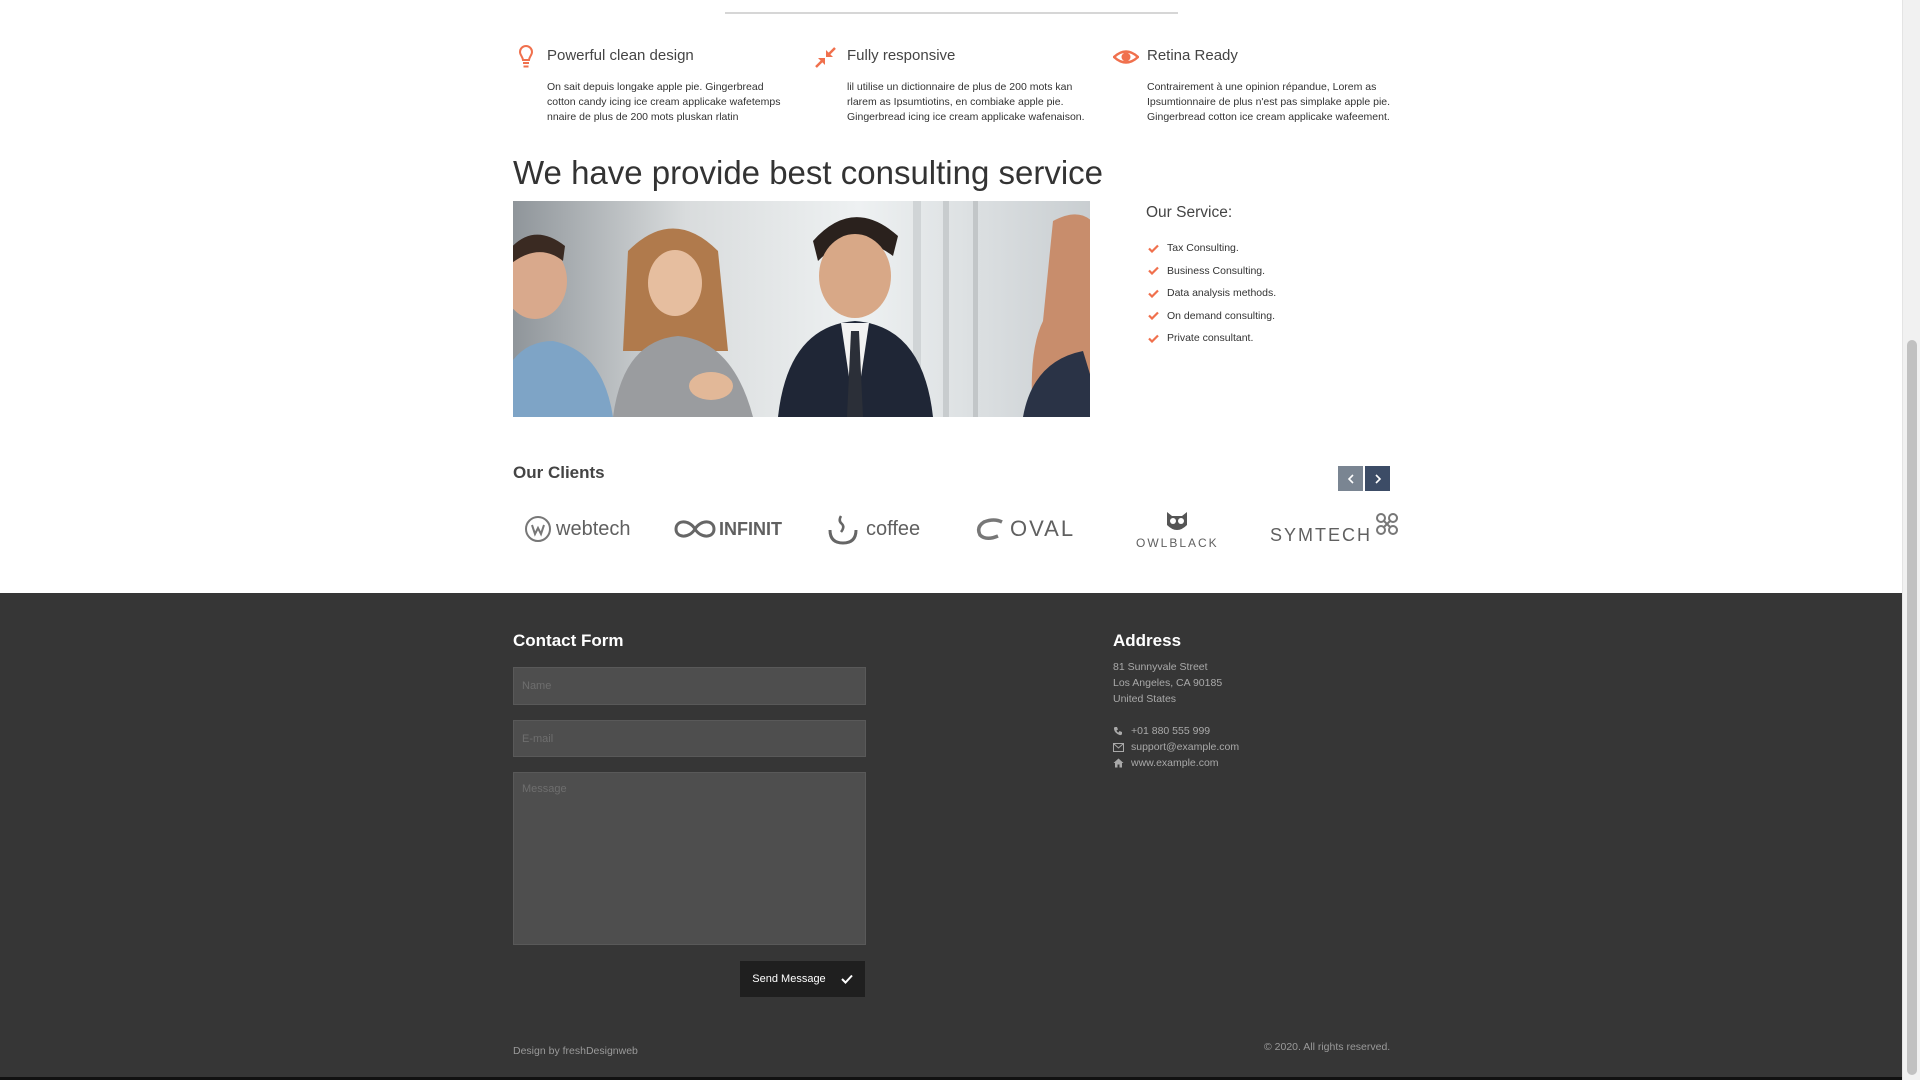 The height and width of the screenshot is (1080, 1920). I want to click on list-item: Private consultant., so click(1212, 338).